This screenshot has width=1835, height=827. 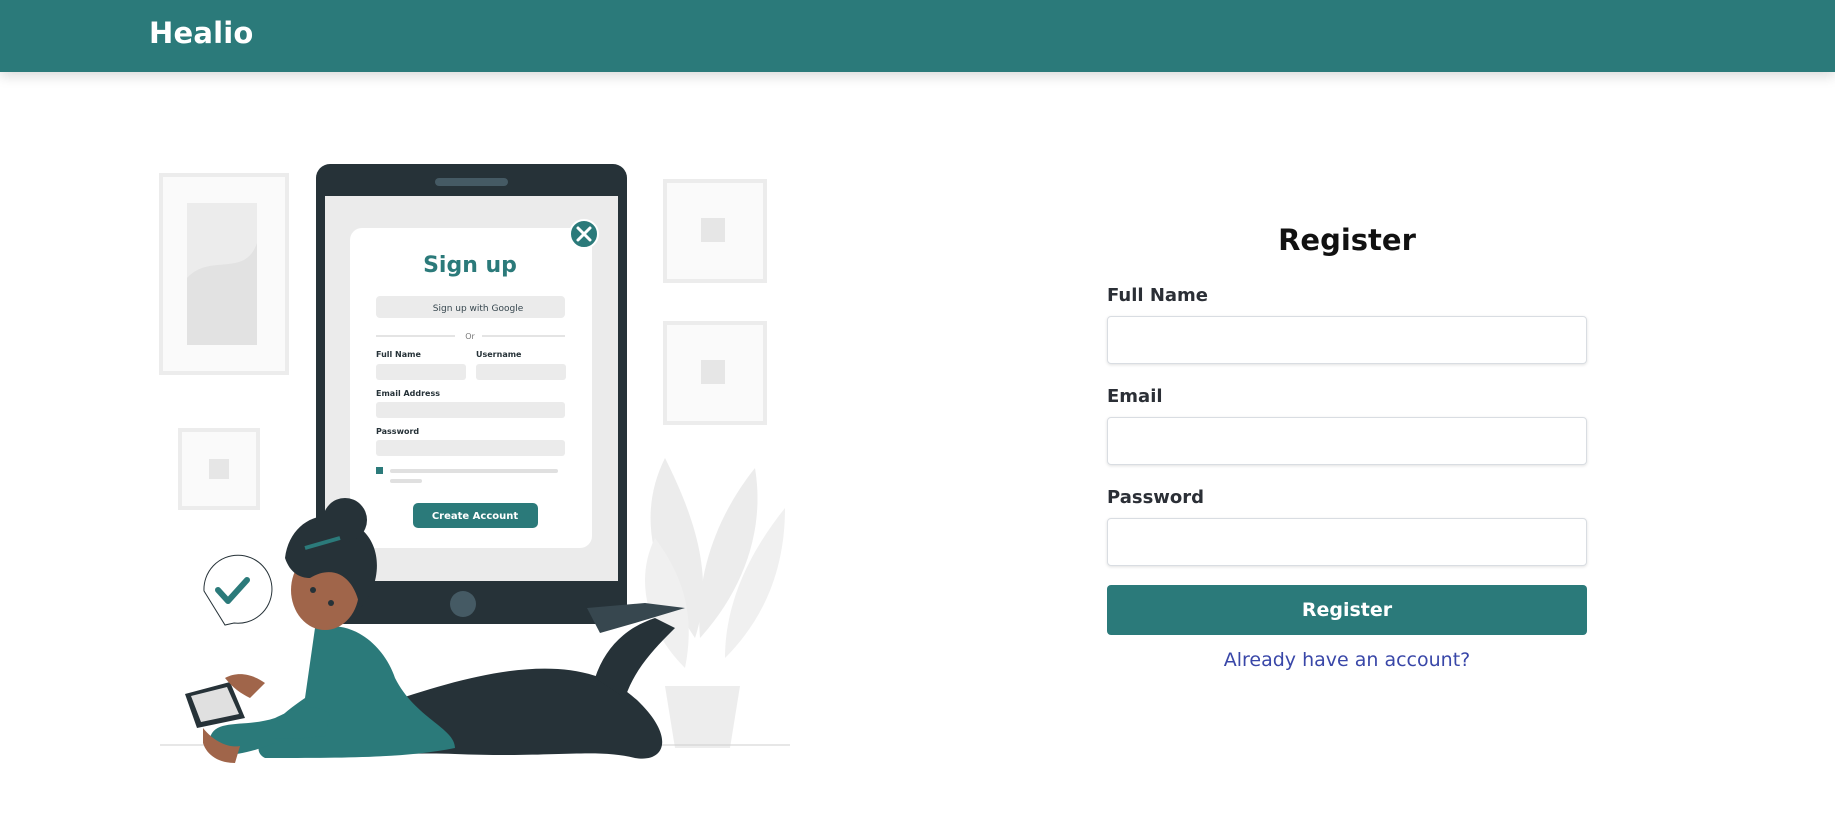 What do you see at coordinates (1347, 542) in the screenshot?
I see `password-input` at bounding box center [1347, 542].